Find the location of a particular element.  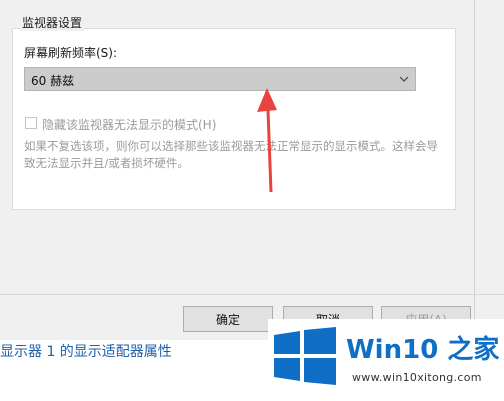

watermark: Win10 之家 www.win10xitong.com is located at coordinates (386, 360).